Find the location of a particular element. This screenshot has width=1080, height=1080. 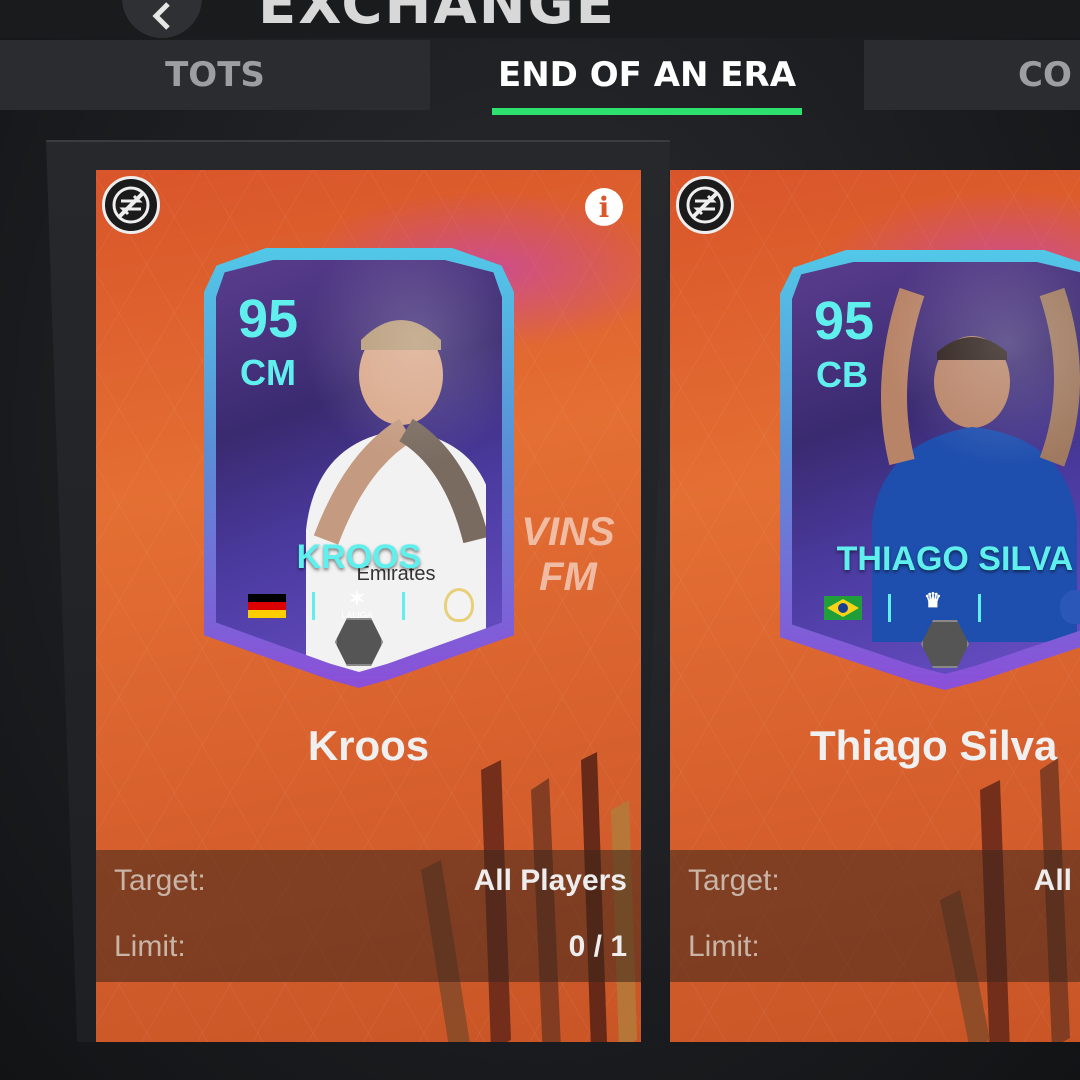

limit-row: Limit: 0 / 1 is located at coordinates (368, 949).